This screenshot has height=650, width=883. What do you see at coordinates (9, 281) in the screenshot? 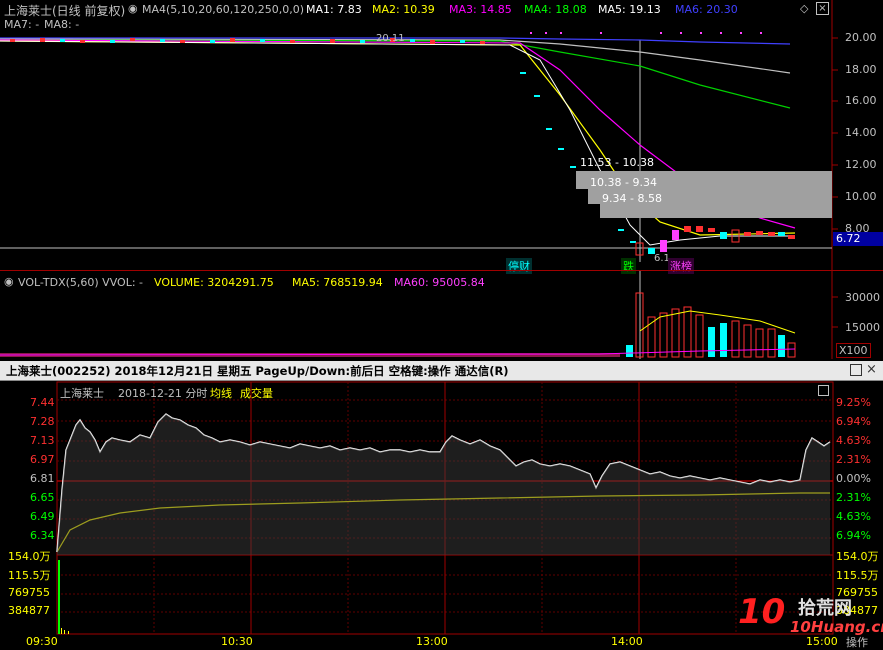
I see `volume-selector-icon: ◉` at bounding box center [9, 281].